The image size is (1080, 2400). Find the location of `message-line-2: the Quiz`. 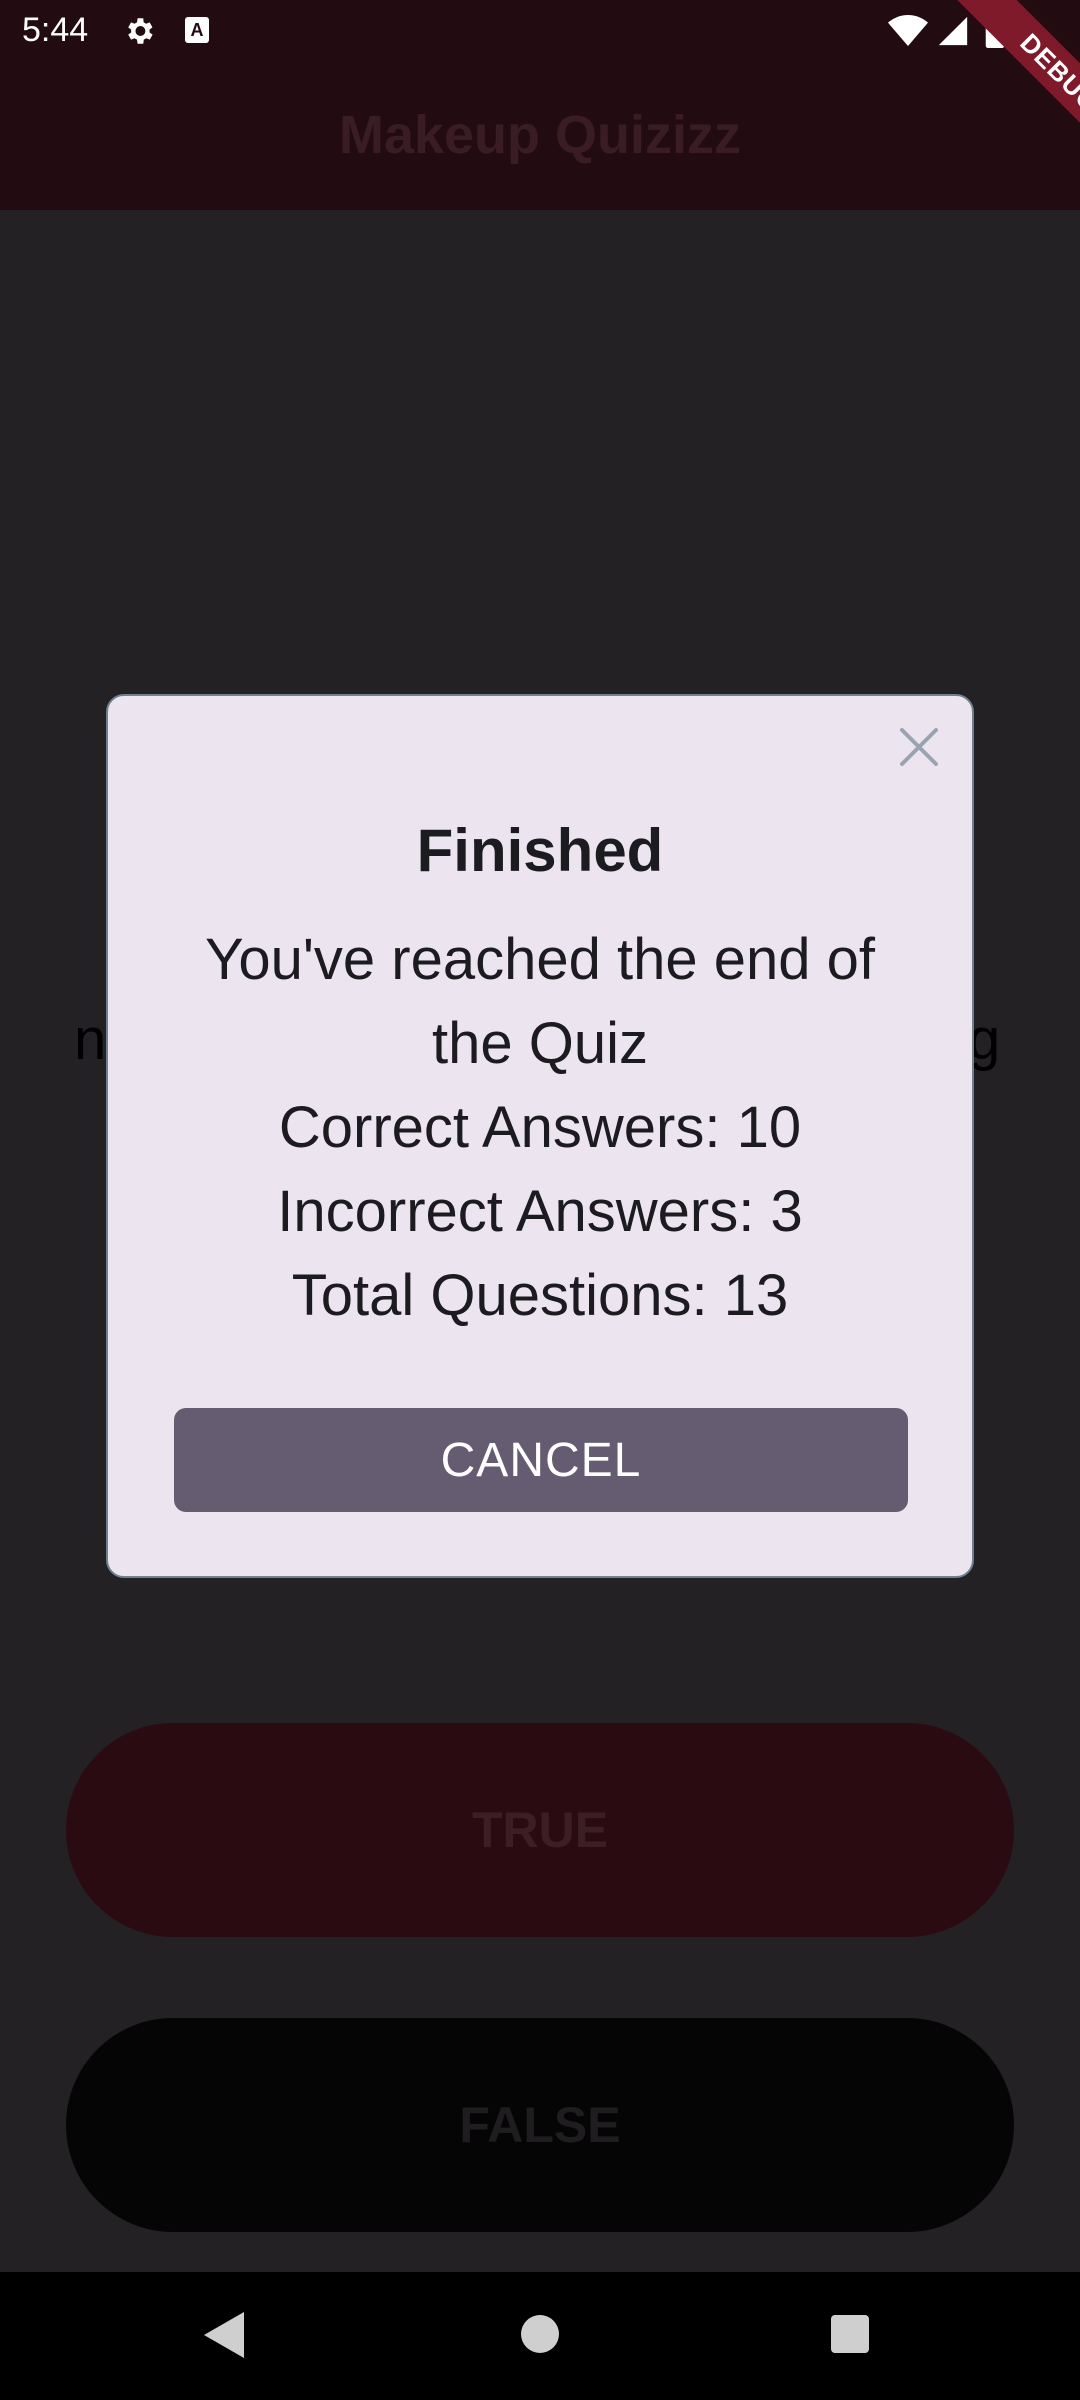

message-line-2: the Quiz is located at coordinates (540, 1043).